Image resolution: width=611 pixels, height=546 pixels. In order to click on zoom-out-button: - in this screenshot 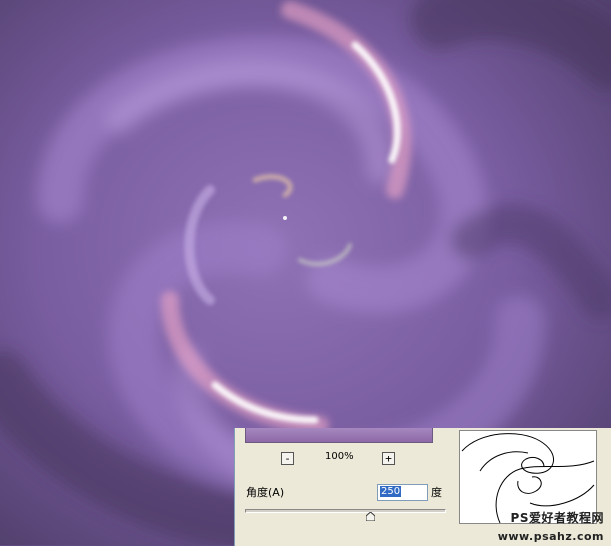, I will do `click(287, 458)`.